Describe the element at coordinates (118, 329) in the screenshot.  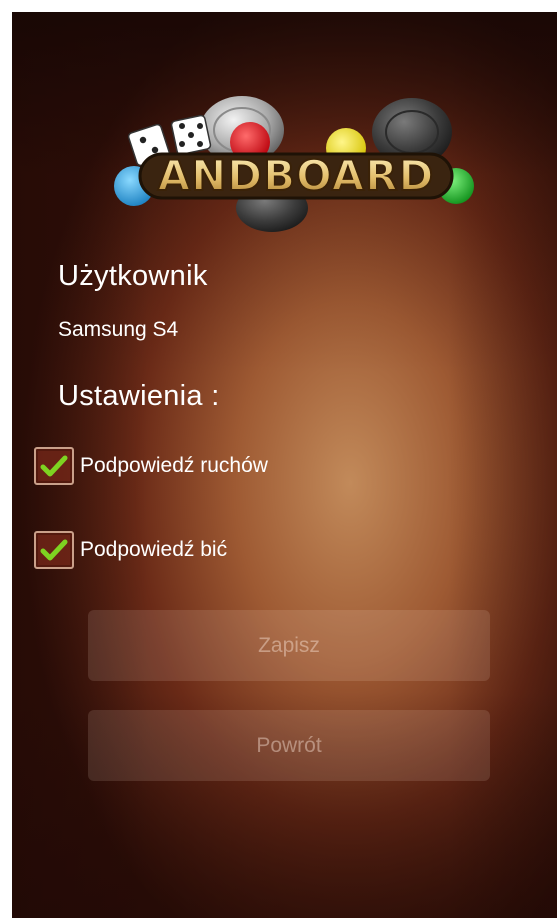
I see `user-device-name: Samsung S4` at that location.